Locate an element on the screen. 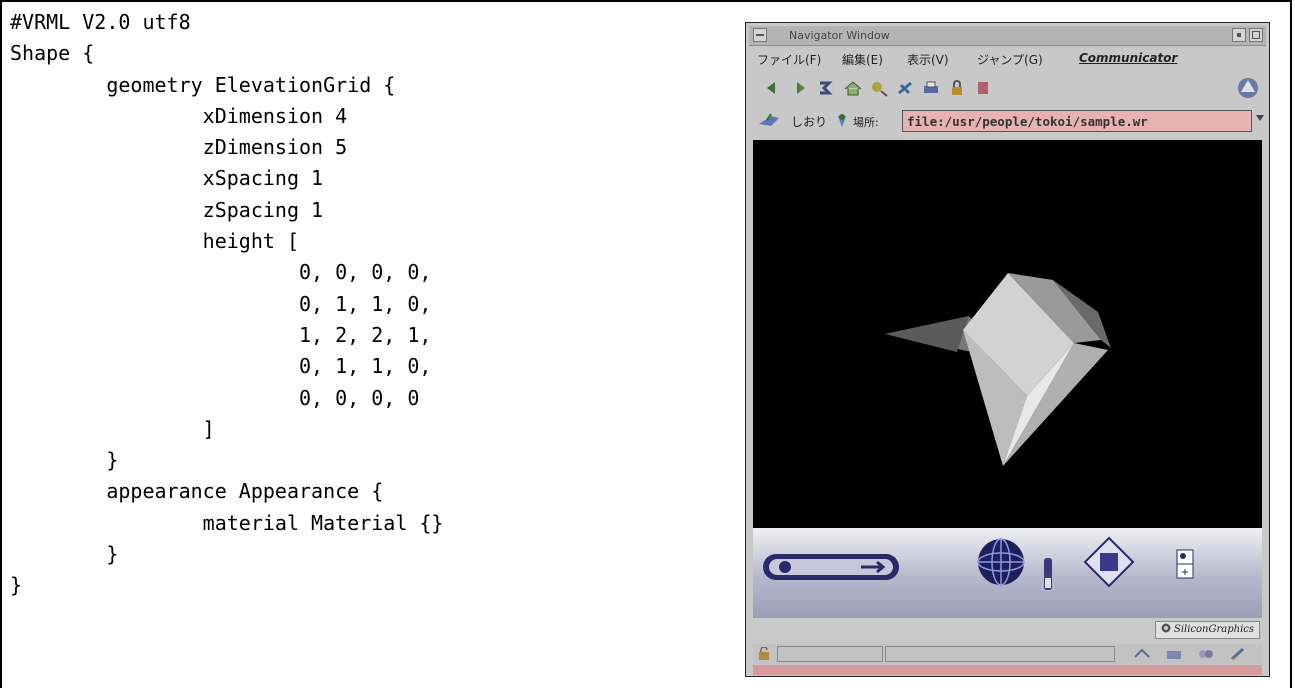 The image size is (1295, 693). menu-edit: 編集(E) is located at coordinates (862, 59).